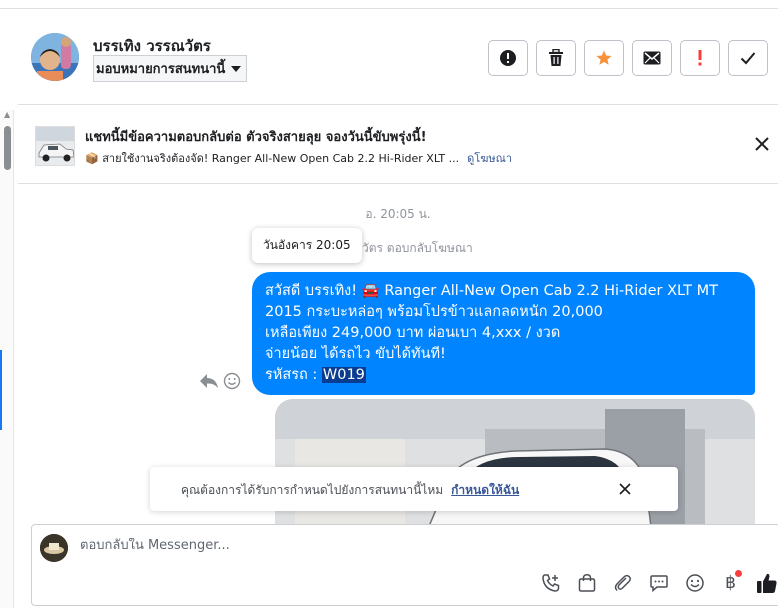 Image resolution: width=778 pixels, height=608 pixels. What do you see at coordinates (7, 115) in the screenshot?
I see `scroll-up-arrow-icon: ▲` at bounding box center [7, 115].